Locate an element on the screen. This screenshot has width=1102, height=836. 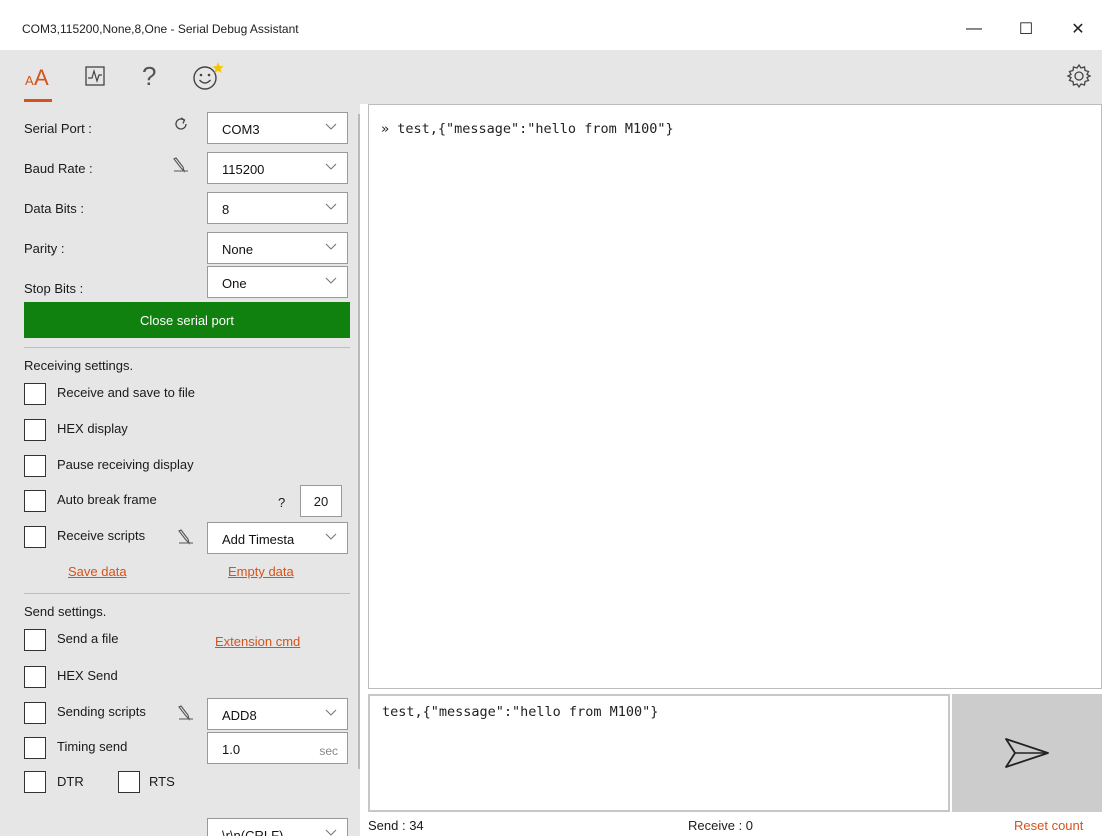
serial-port-label: Serial Port : is located at coordinates (58, 128).